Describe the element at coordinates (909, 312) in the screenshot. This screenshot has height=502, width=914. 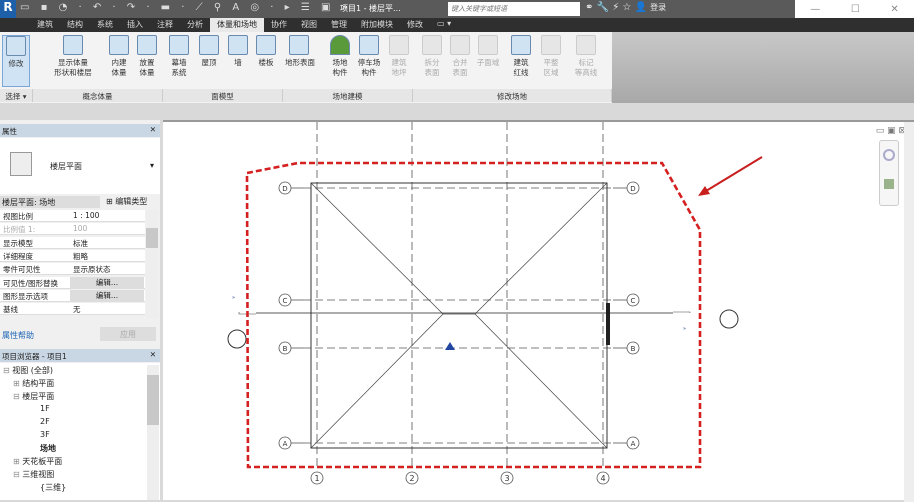
I see `canvas-scrollbar` at that location.